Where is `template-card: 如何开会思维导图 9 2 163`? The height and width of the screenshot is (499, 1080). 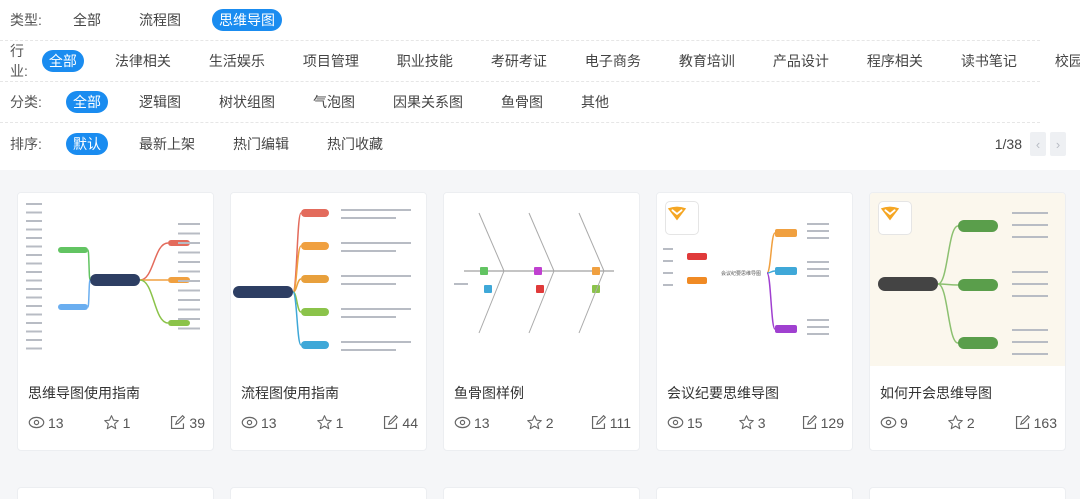
template-card: 如何开会思维导图 9 2 163 is located at coordinates (967, 321).